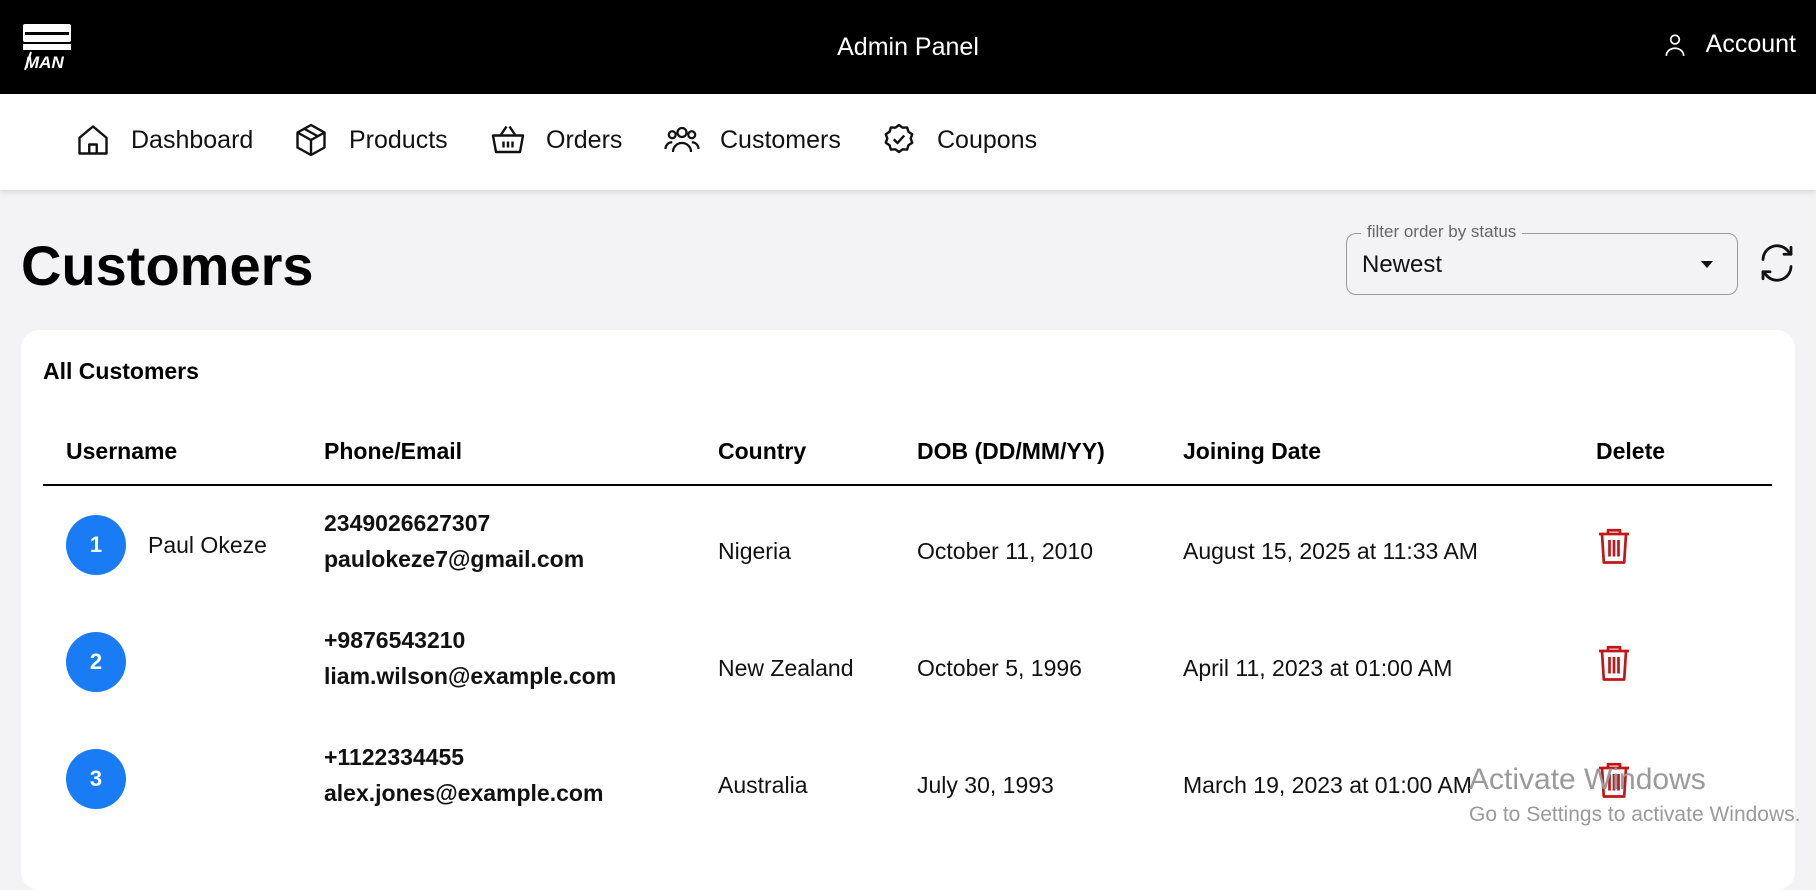 The width and height of the screenshot is (1816, 890). What do you see at coordinates (985, 785) in the screenshot?
I see `dob: July 30, 1993` at bounding box center [985, 785].